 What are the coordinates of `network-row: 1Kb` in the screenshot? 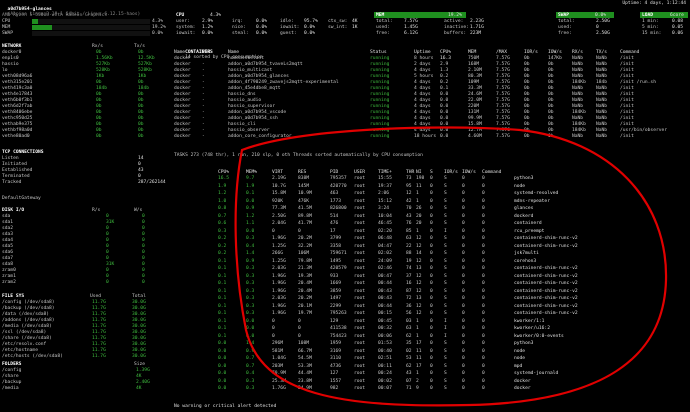 It's located at (142, 76).